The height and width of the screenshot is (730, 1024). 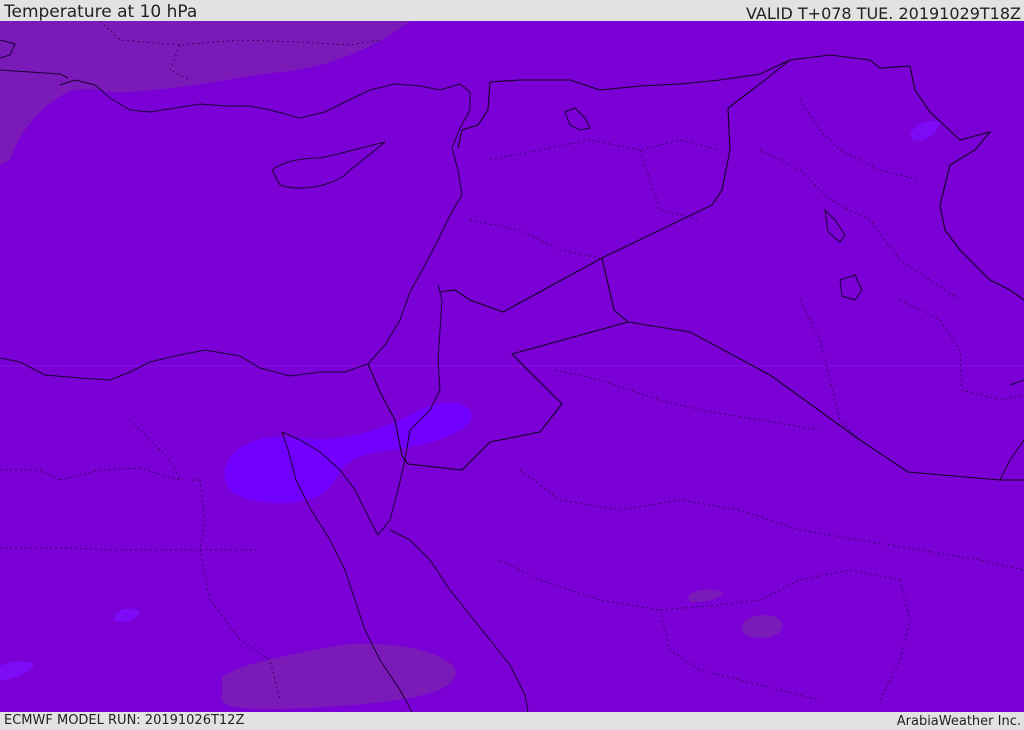 I want to click on map-title: Temperature at 10 hPa, so click(x=101, y=12).